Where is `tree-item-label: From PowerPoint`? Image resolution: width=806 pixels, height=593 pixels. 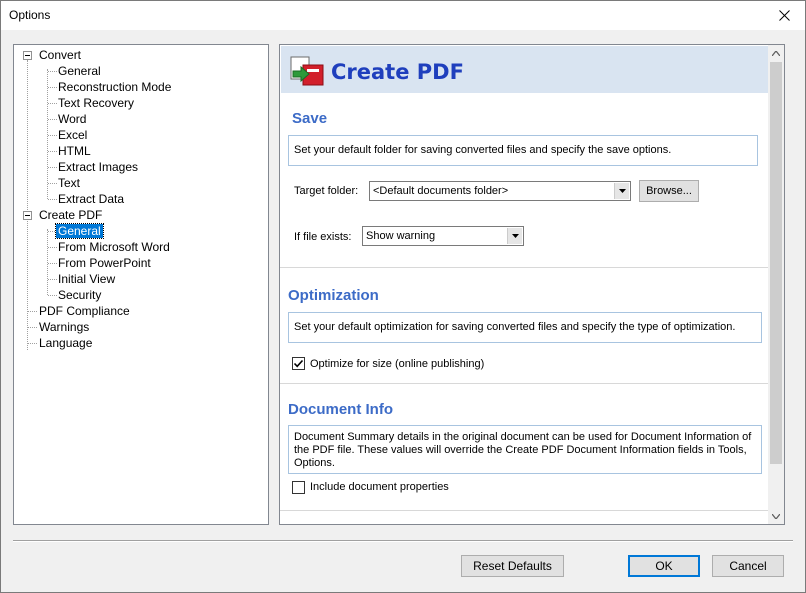
tree-item-label: From PowerPoint is located at coordinates (104, 263).